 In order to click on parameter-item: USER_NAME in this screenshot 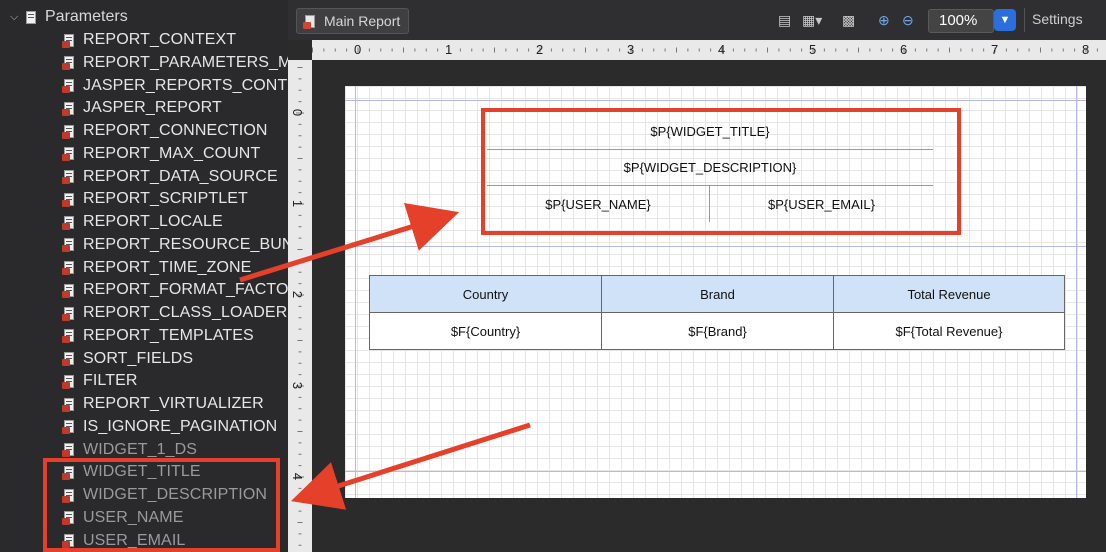, I will do `click(122, 518)`.